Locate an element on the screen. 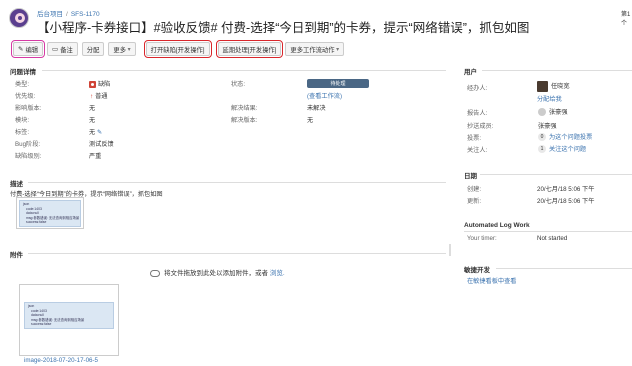 This screenshot has width=632, height=366. details-heading: 问题详情 is located at coordinates (23, 72).